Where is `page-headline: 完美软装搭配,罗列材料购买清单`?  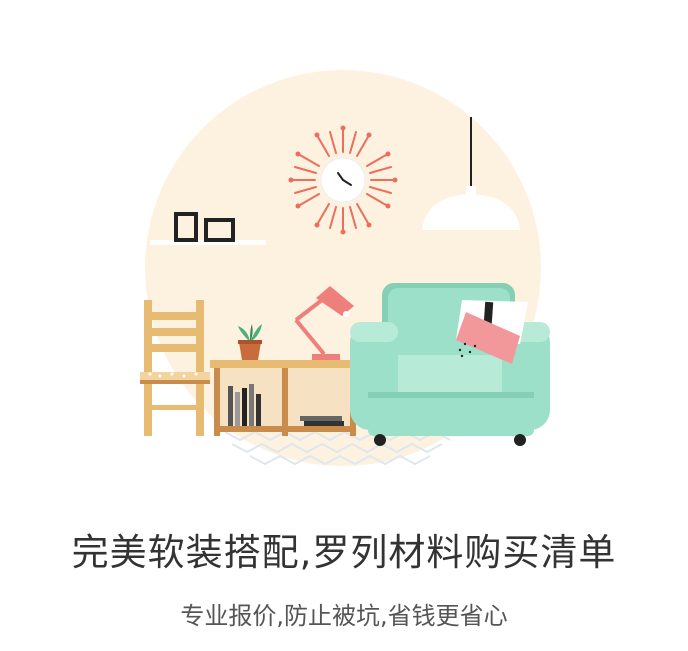
page-headline: 完美软装搭配,罗列材料购买清单 is located at coordinates (344, 552).